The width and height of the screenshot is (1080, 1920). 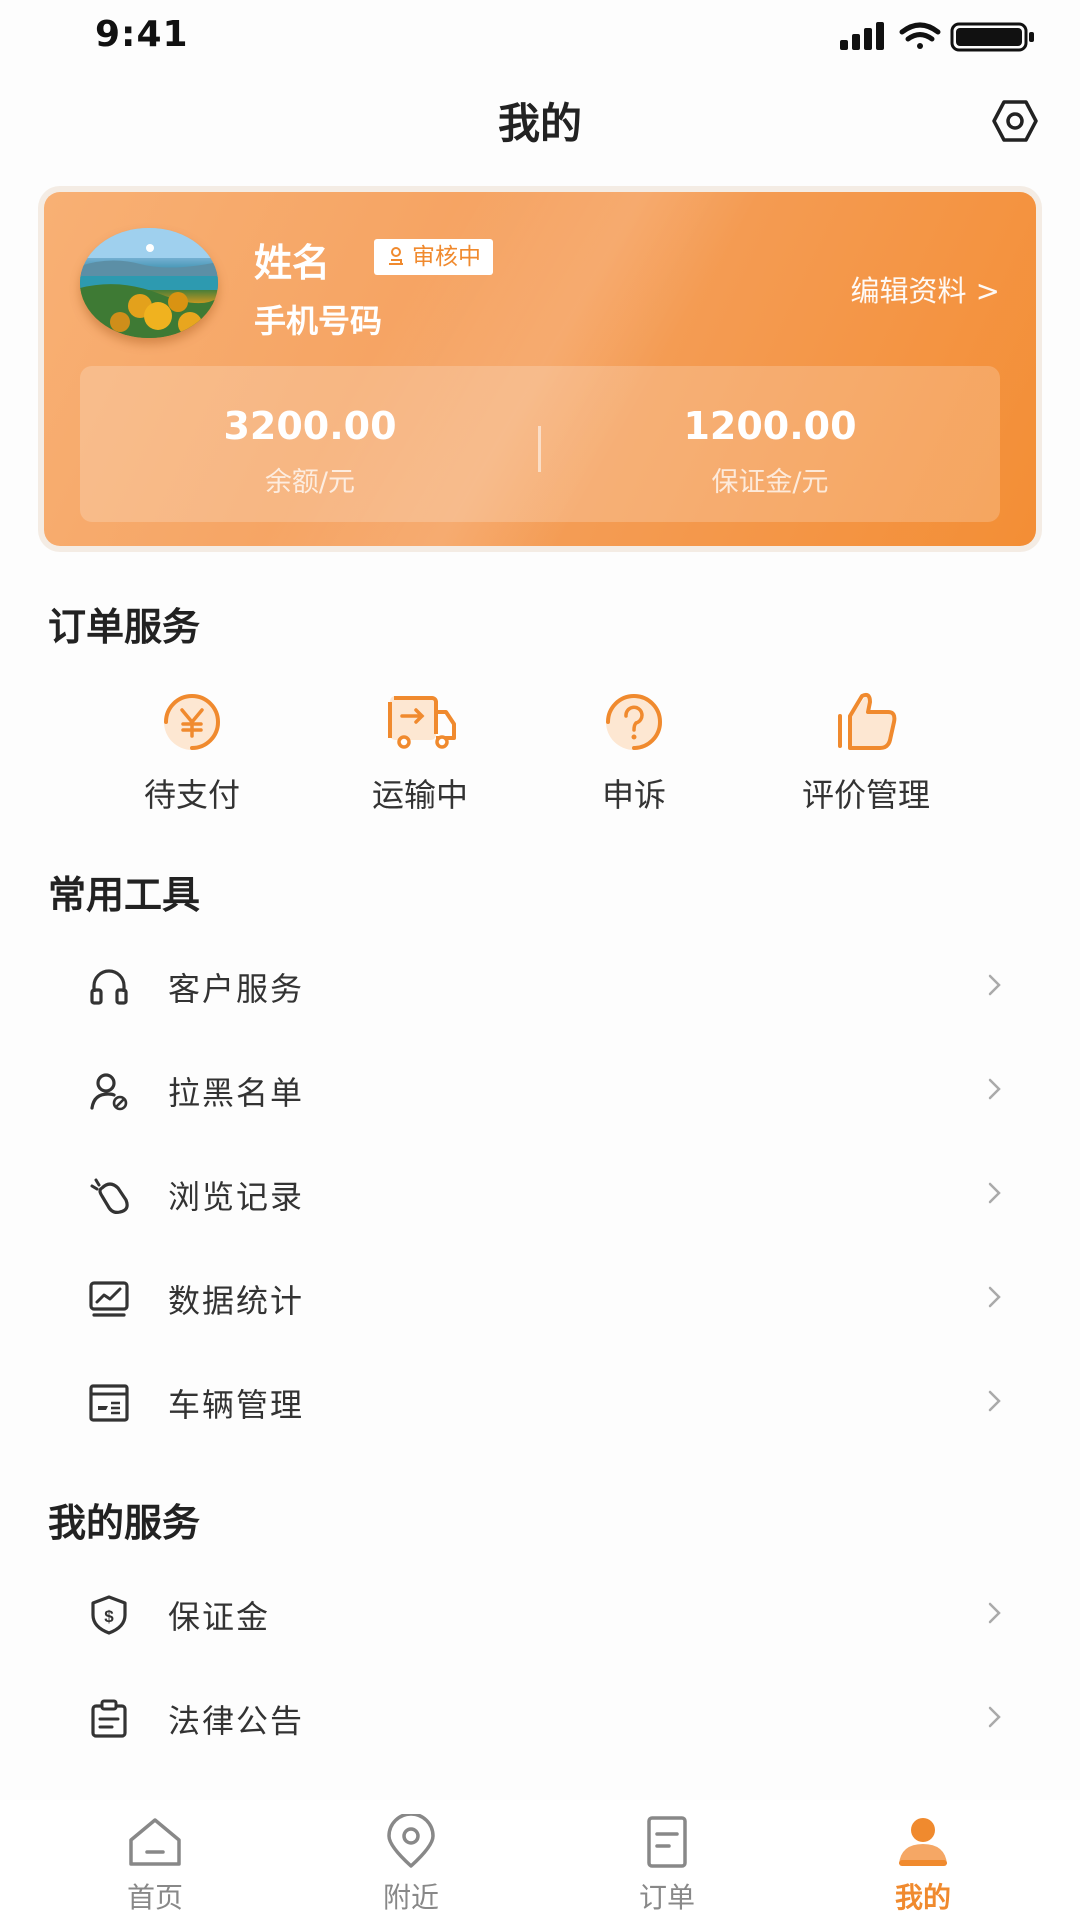 I want to click on list-item-label: 法律公告, so click(x=236, y=1721).